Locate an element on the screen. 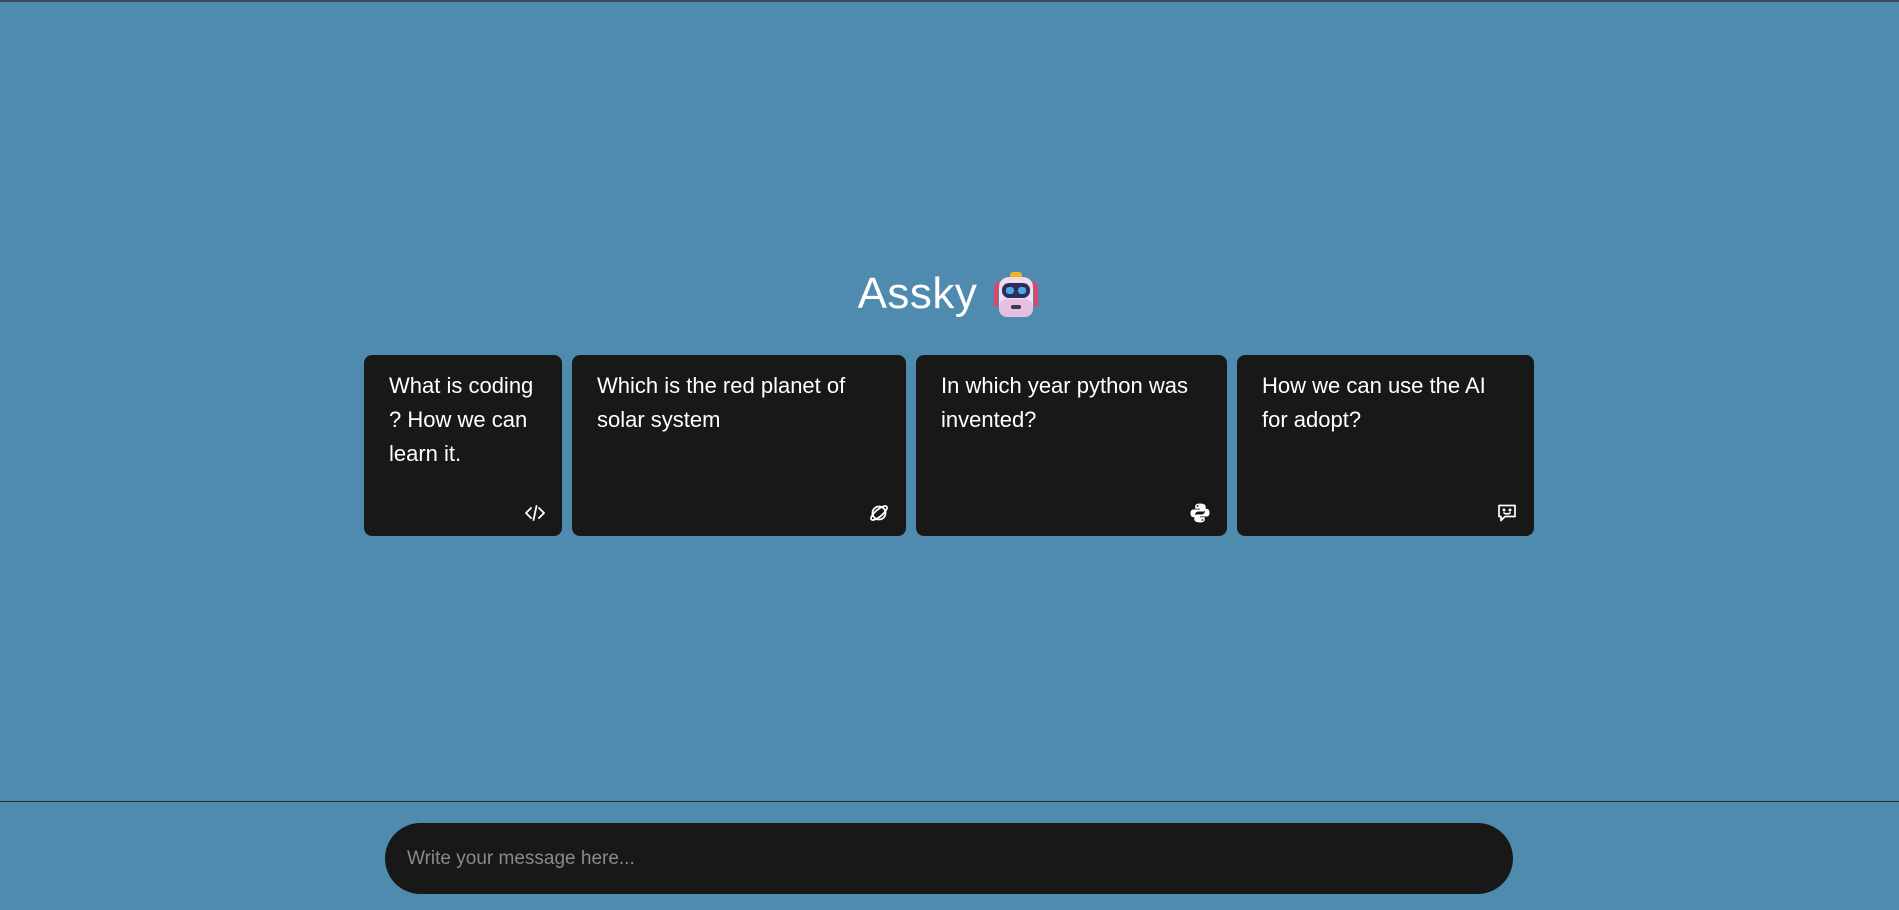 Image resolution: width=1899 pixels, height=910 pixels. suggestion-card-text: Which is the red planet of solar system is located at coordinates (721, 402).